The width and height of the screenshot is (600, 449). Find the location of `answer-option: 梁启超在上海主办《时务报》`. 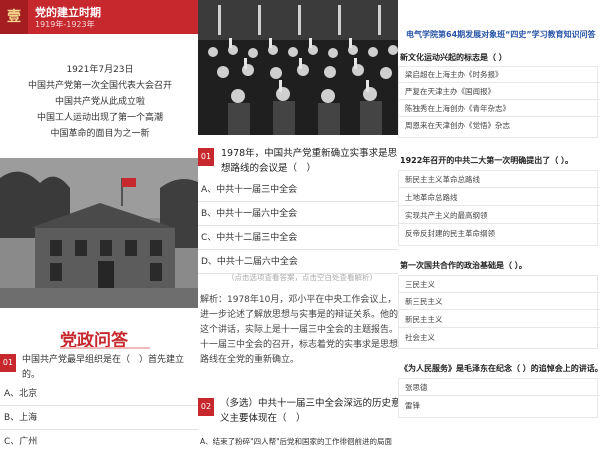

answer-option: 梁启超在上海主办《时务报》 is located at coordinates (499, 75).